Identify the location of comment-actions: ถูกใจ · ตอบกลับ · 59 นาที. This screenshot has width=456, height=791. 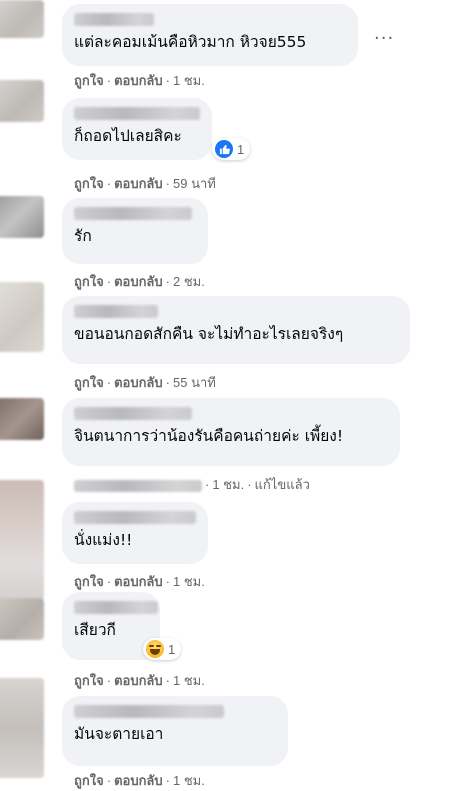
(145, 183).